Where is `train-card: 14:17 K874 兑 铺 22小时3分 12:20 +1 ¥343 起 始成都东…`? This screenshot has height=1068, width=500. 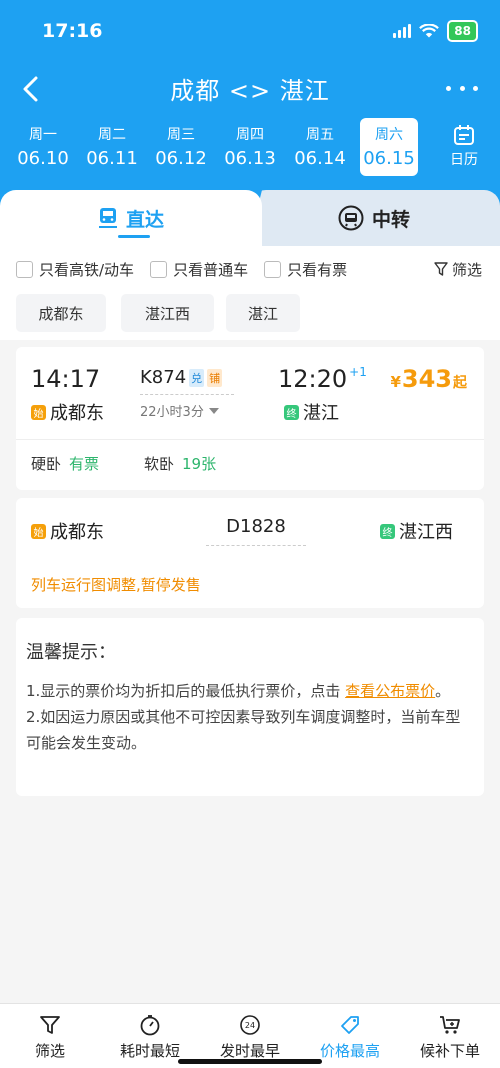
train-card: 14:17 K874 兑 铺 22小时3分 12:20 +1 ¥343 起 始成都东… is located at coordinates (250, 418).